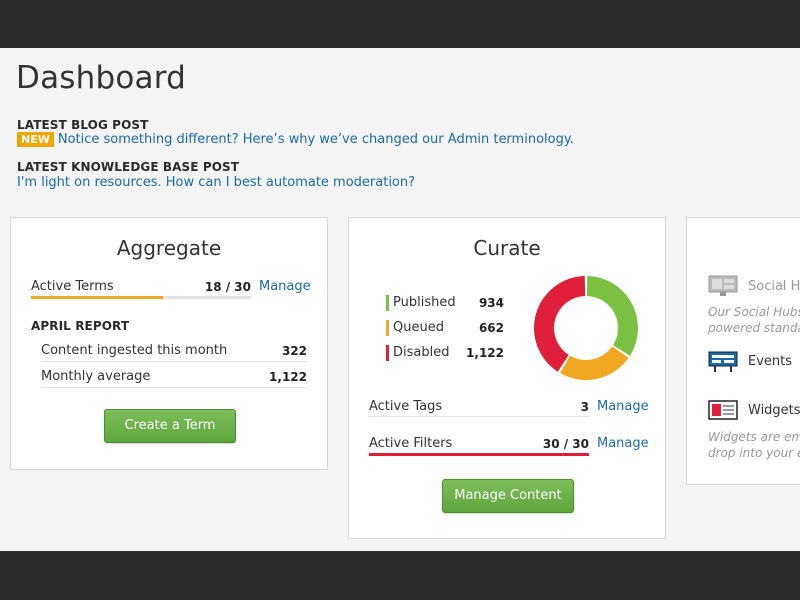 The width and height of the screenshot is (800, 600). I want to click on active-filters-progress, so click(479, 454).